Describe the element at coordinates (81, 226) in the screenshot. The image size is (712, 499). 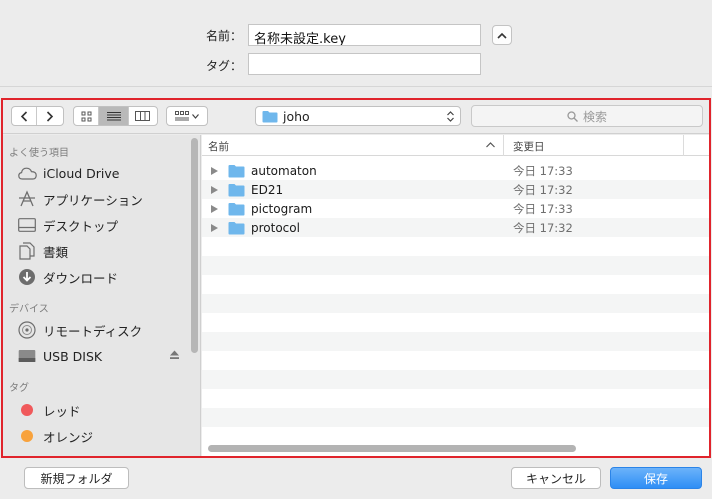
I see `sidebar-item-label: デスクトップ` at that location.